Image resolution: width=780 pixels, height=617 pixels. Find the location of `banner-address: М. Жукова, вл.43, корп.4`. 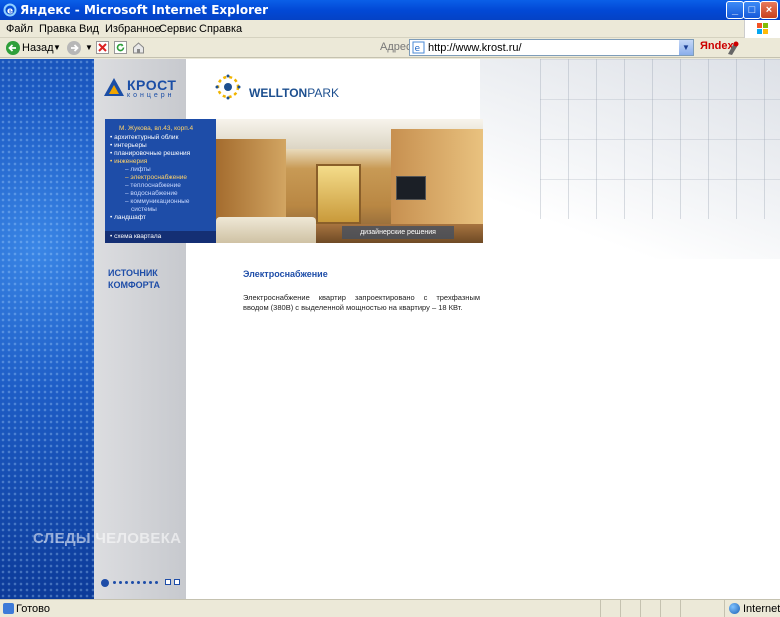

banner-address: М. Жукова, вл.43, корп.4 is located at coordinates (156, 128).